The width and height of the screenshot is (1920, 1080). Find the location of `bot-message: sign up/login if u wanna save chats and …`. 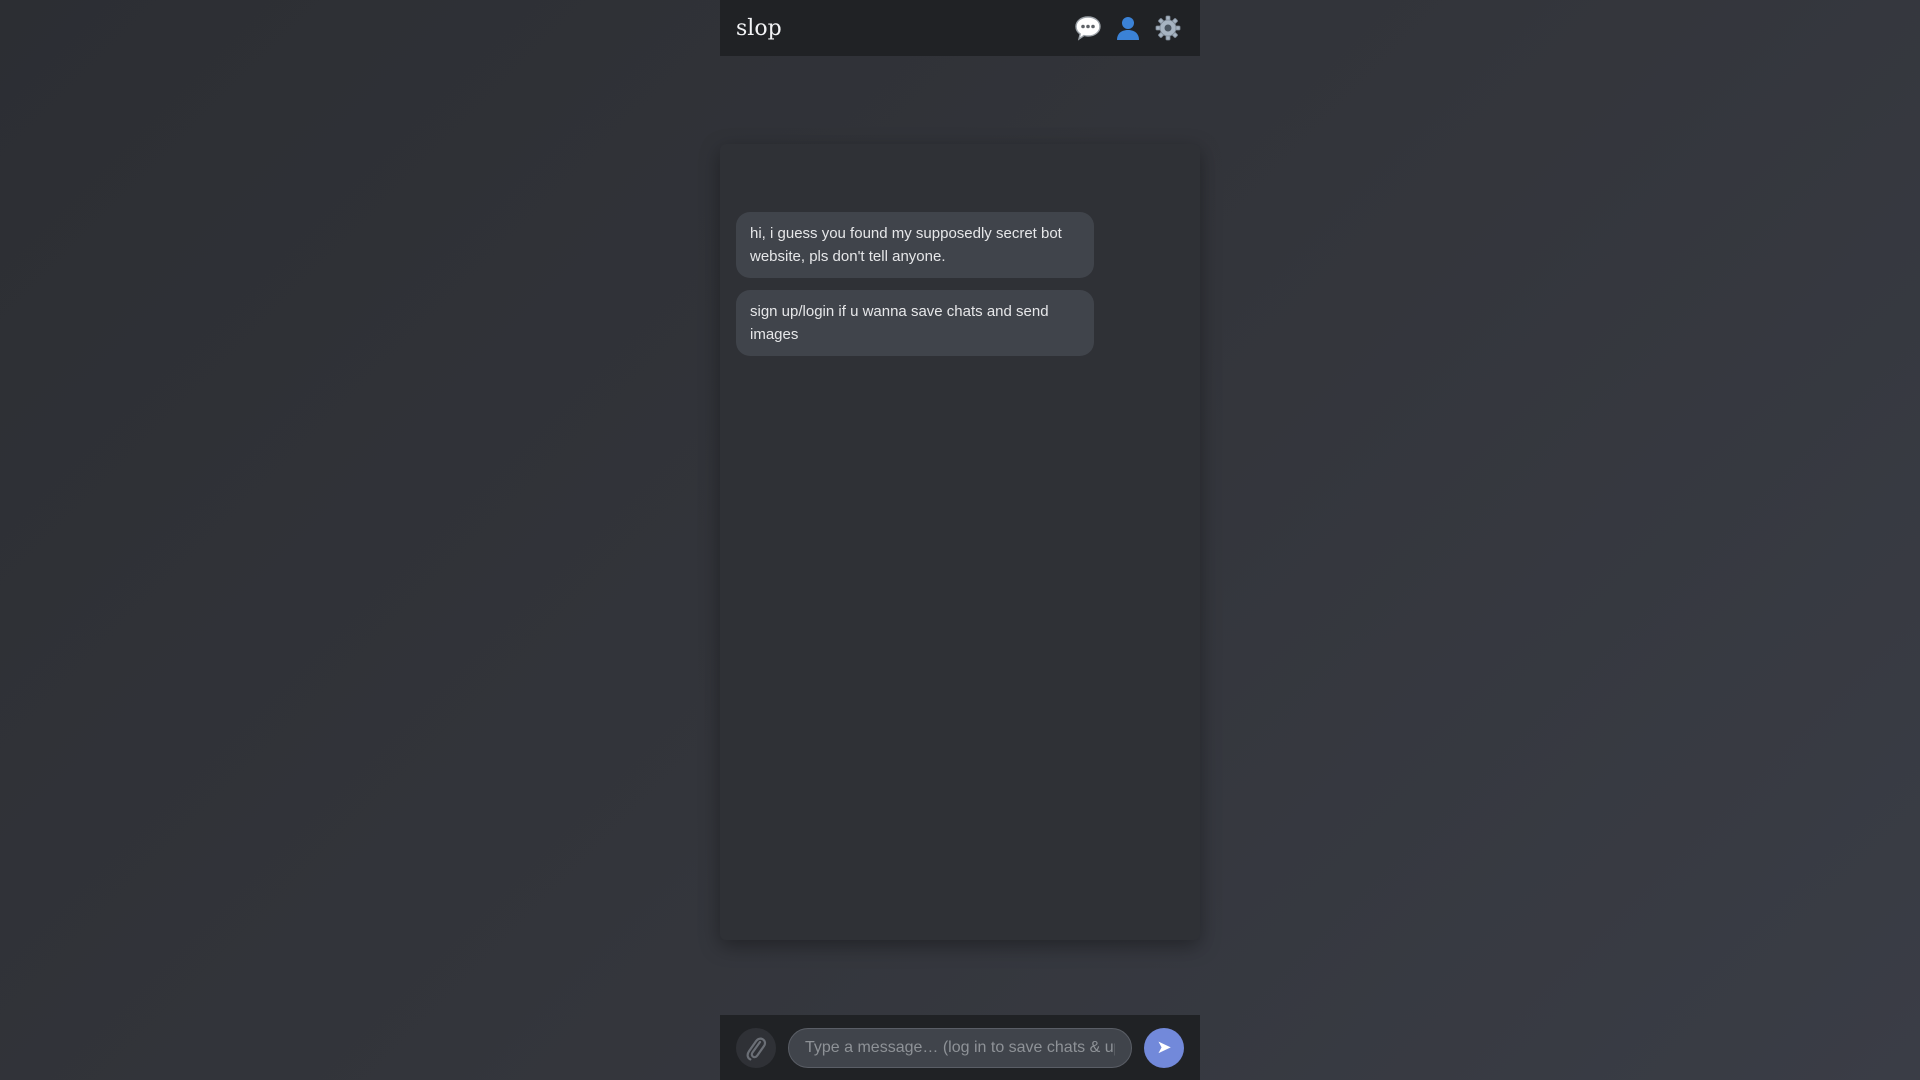

bot-message: sign up/login if u wanna save chats and … is located at coordinates (915, 323).